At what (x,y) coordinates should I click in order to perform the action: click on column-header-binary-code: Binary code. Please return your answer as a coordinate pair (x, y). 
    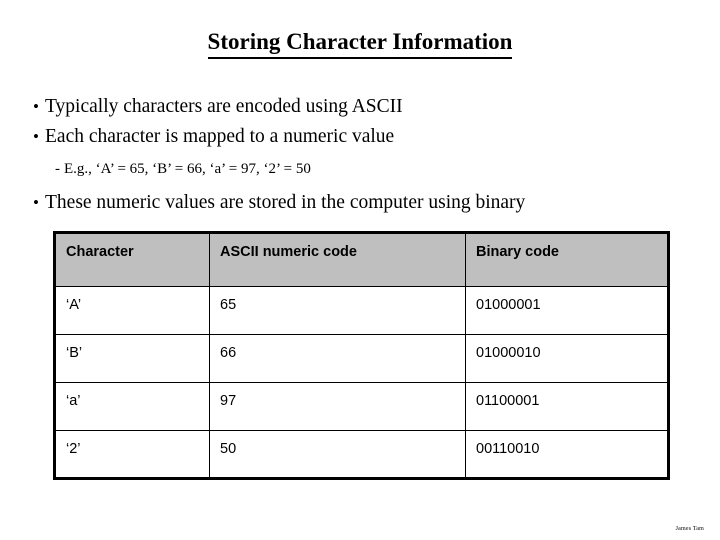
    Looking at the image, I should click on (567, 259).